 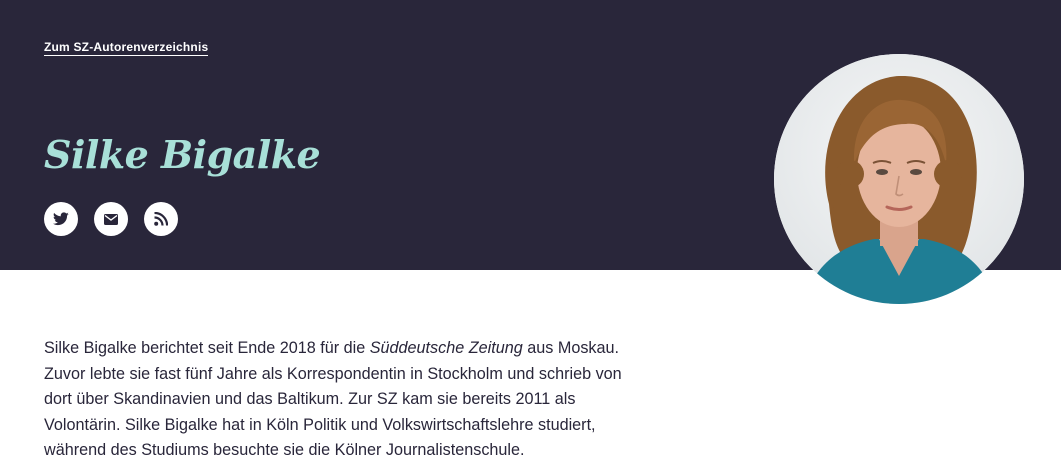 I want to click on author-portrait-image, so click(x=899, y=179).